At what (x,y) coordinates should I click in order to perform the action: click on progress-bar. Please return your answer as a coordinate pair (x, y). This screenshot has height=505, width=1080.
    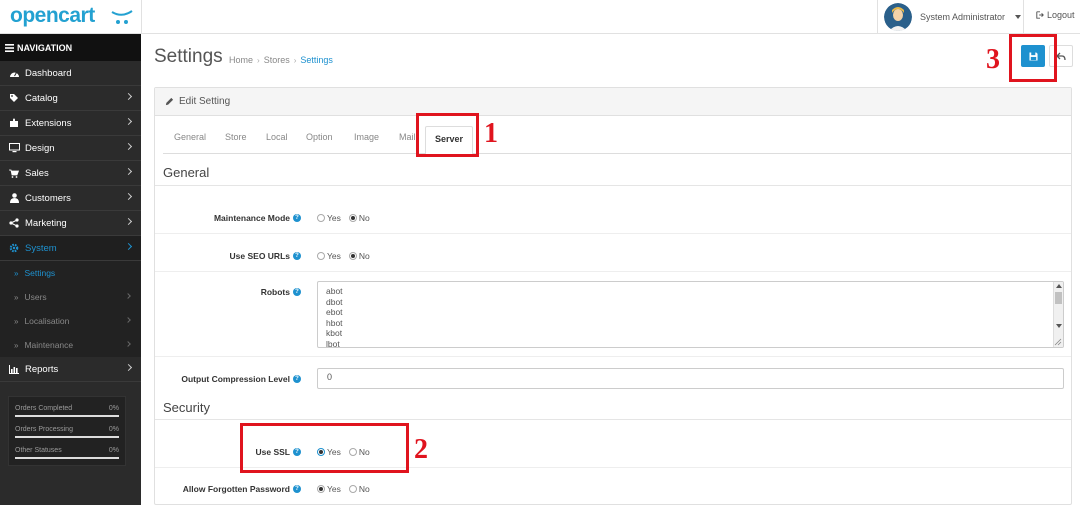
    Looking at the image, I should click on (67, 458).